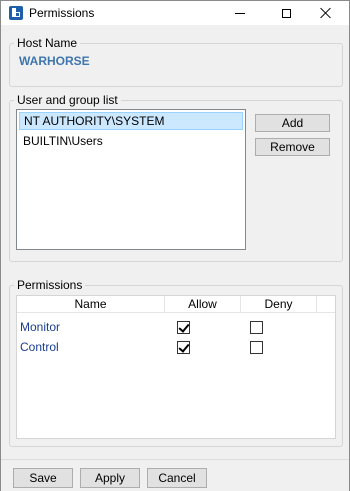 This screenshot has height=491, width=350. Describe the element at coordinates (91, 304) in the screenshot. I see `column-header-name: Name` at that location.